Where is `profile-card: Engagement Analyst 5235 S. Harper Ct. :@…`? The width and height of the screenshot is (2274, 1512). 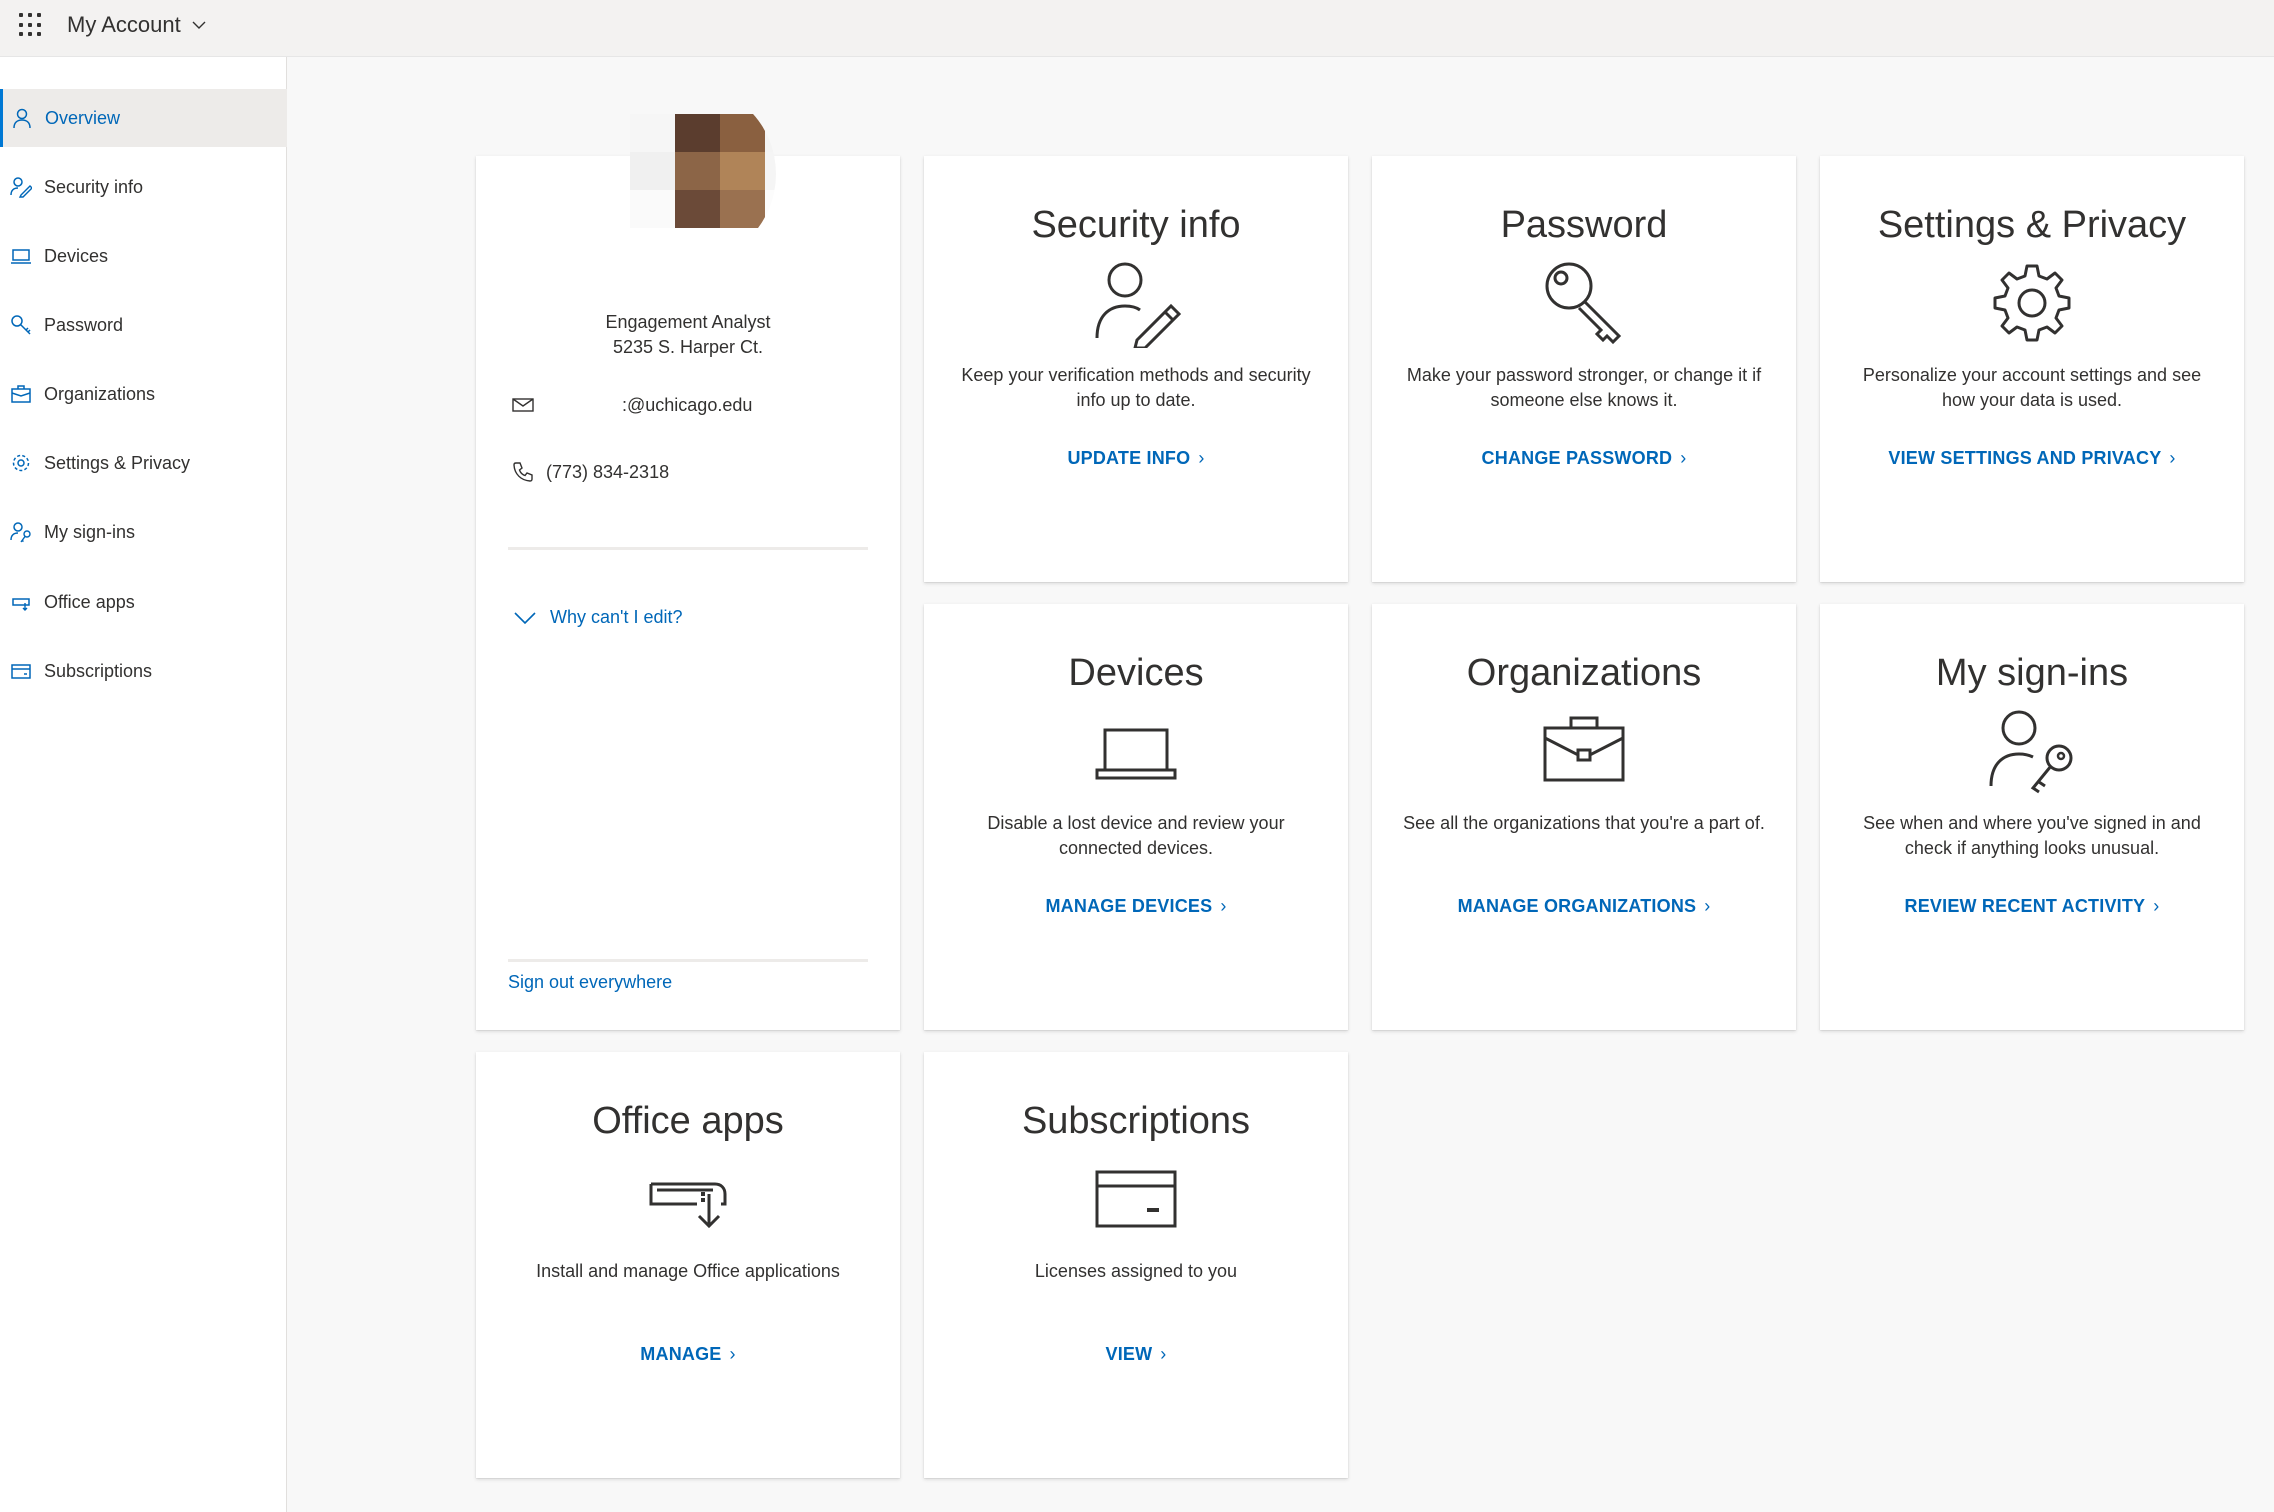
profile-card: Engagement Analyst 5235 S. Harper Ct. :@… is located at coordinates (688, 572).